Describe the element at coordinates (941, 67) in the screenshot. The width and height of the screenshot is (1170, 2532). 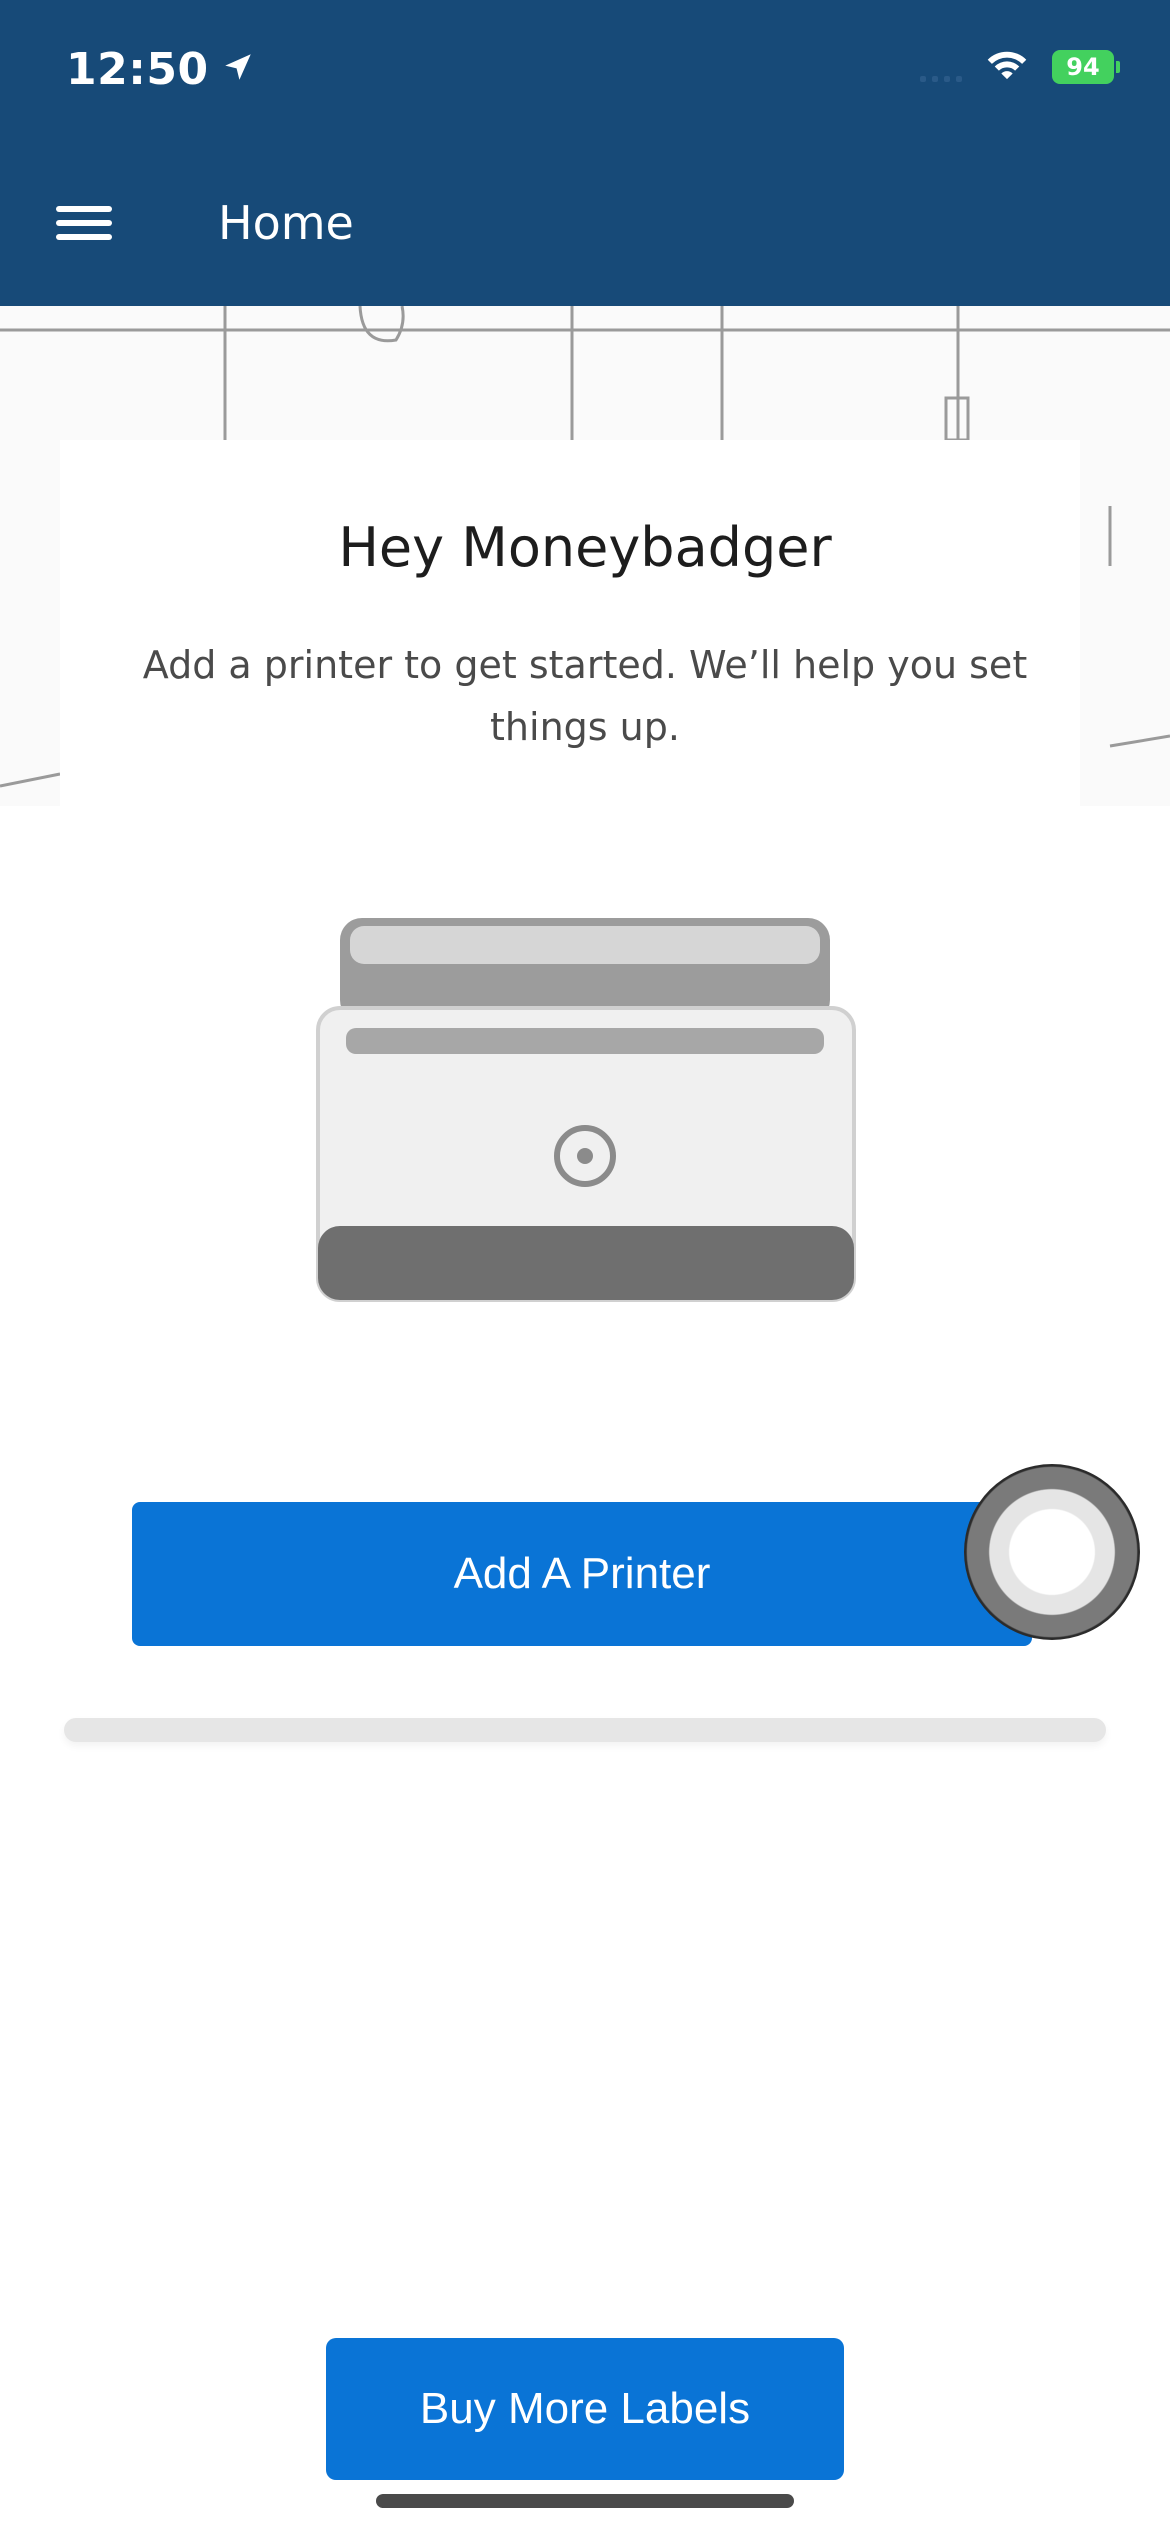
I see `signal-icon` at that location.